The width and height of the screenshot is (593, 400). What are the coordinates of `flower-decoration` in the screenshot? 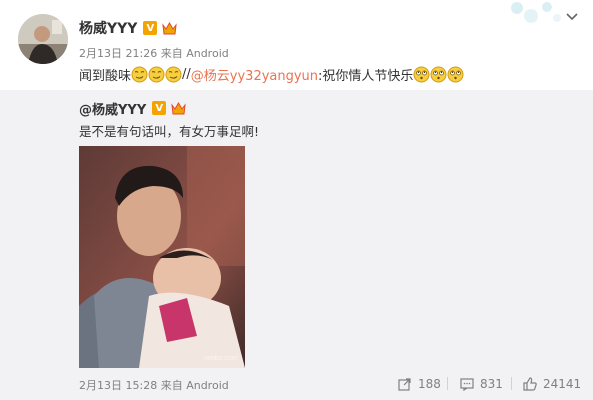 It's located at (536, 12).